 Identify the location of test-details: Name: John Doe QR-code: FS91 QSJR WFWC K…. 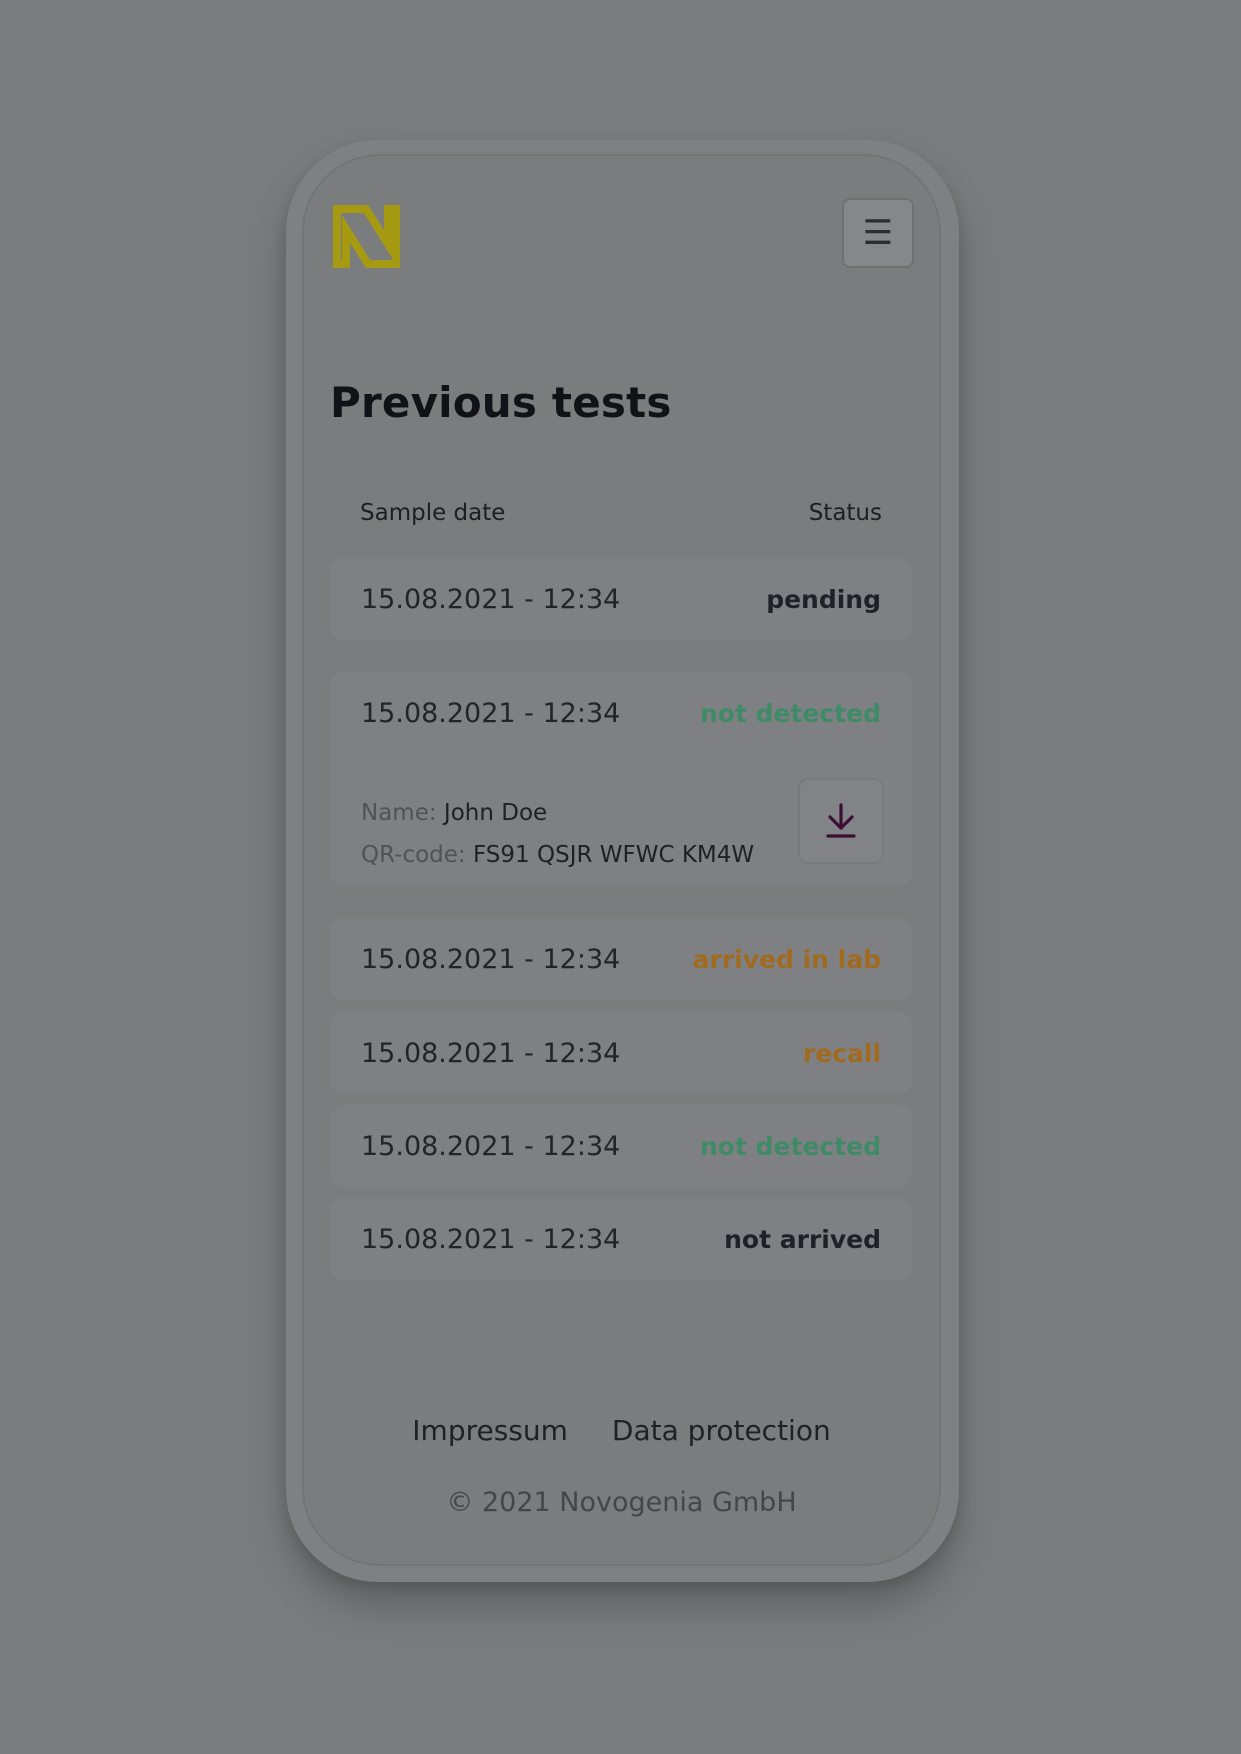
(557, 834).